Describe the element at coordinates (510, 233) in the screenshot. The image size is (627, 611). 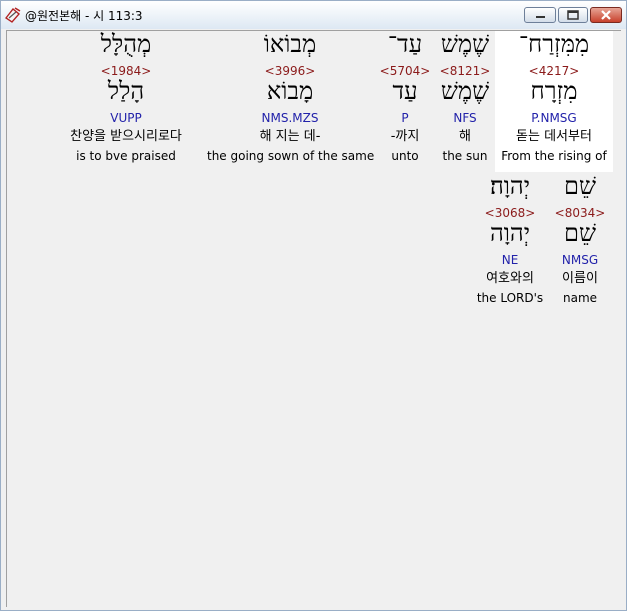
I see `hebrew-lemma: יְהוָה` at that location.